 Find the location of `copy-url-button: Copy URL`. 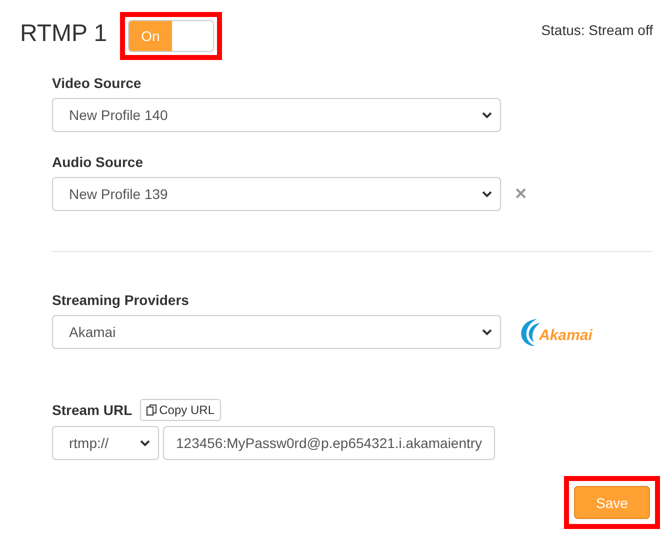

copy-url-button: Copy URL is located at coordinates (180, 410).